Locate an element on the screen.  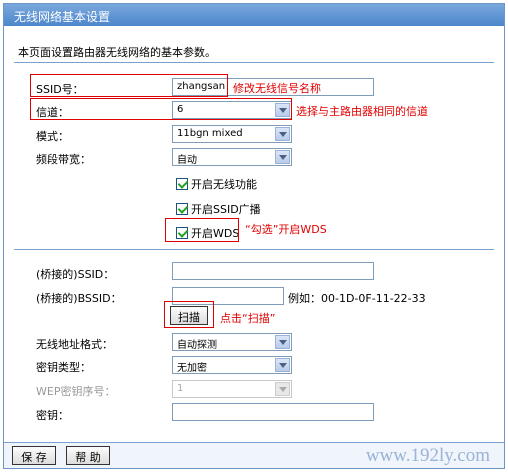
mode-select: 11bgn mixed is located at coordinates (232, 134).